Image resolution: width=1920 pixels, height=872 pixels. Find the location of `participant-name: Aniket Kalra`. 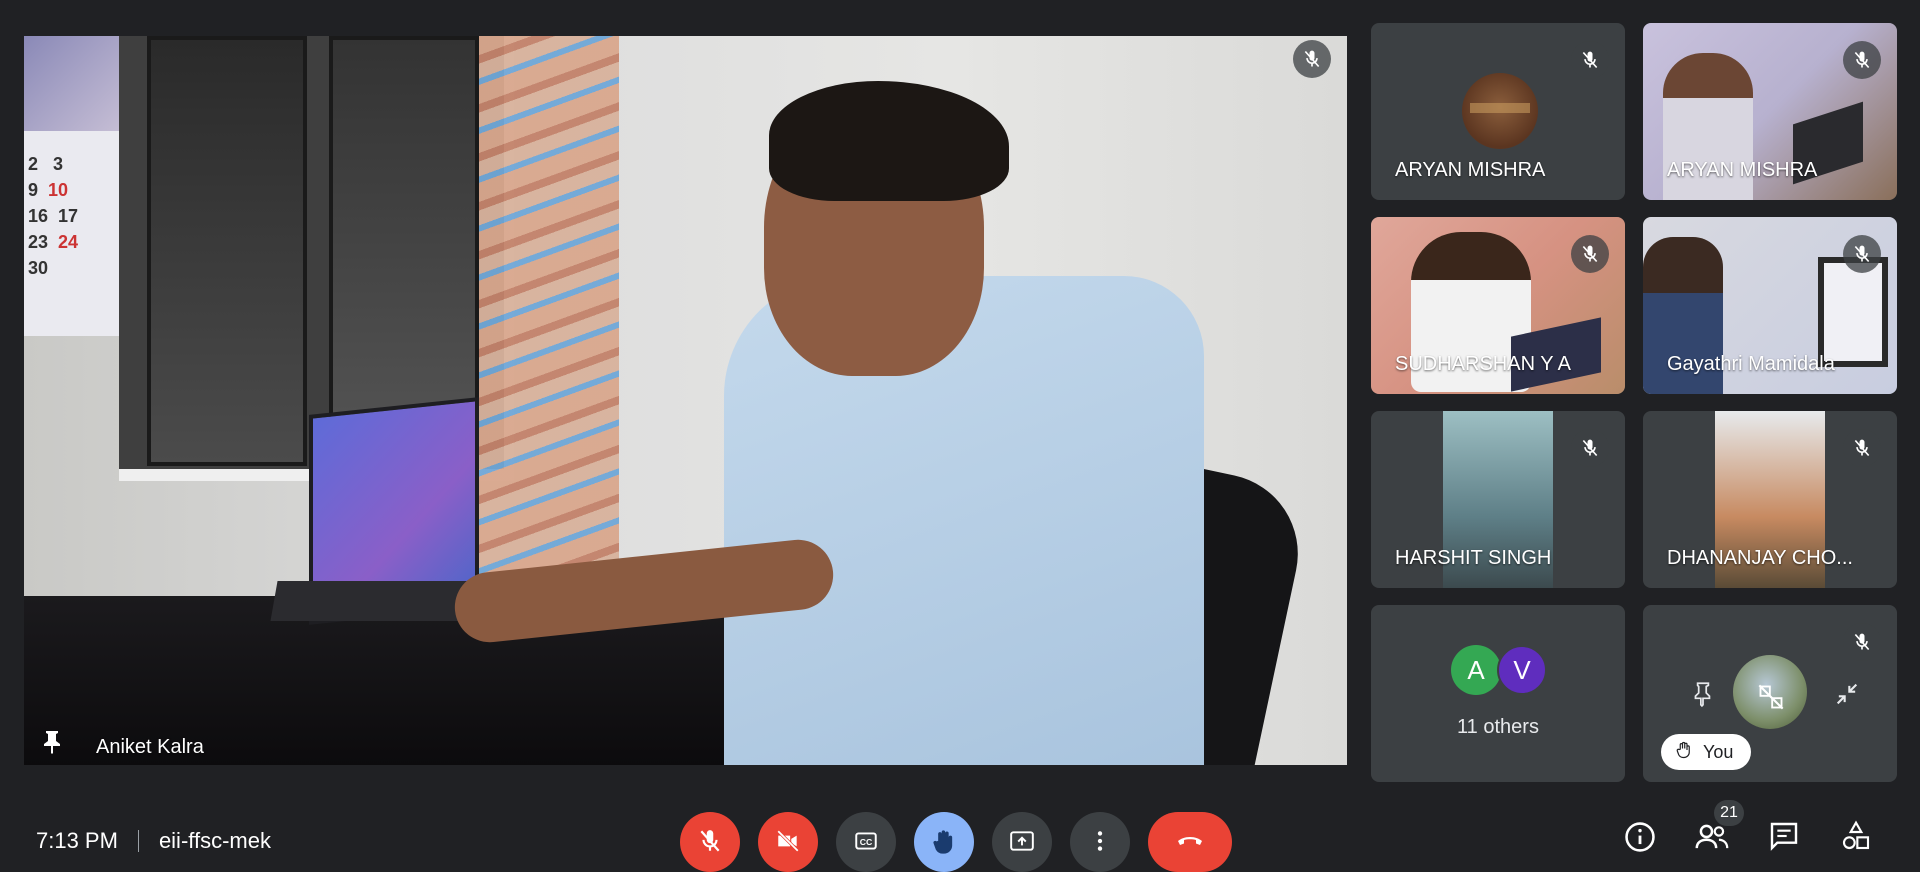

participant-name: Aniket Kalra is located at coordinates (150, 747).